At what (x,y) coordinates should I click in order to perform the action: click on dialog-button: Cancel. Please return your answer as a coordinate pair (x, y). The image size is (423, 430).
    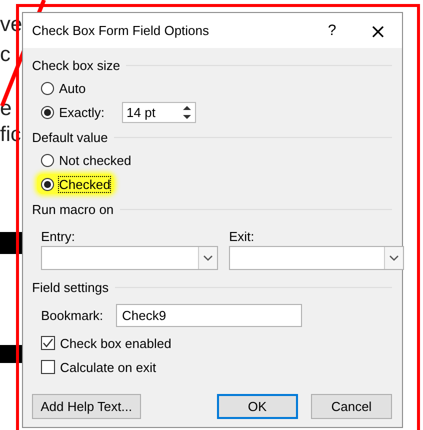
    Looking at the image, I should click on (351, 406).